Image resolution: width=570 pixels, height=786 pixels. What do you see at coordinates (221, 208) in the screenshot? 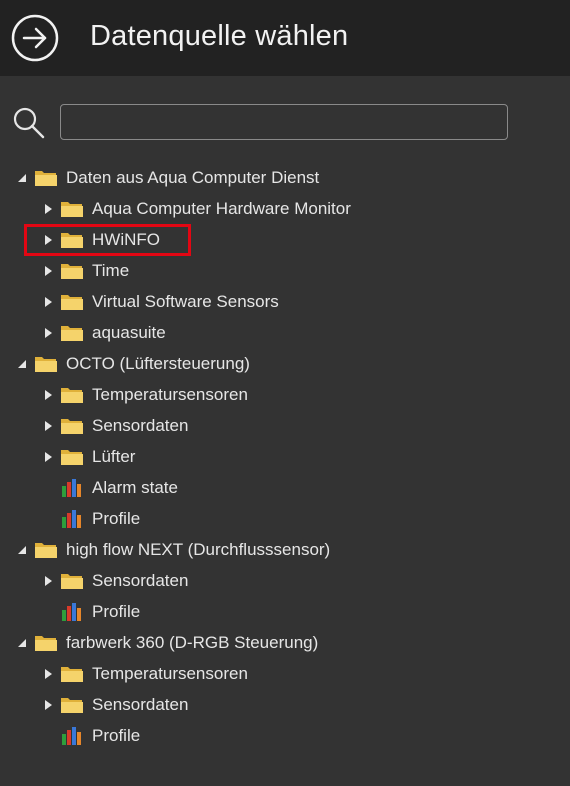
I see `tree-node-label: Aqua Computer Hardware Monitor` at bounding box center [221, 208].